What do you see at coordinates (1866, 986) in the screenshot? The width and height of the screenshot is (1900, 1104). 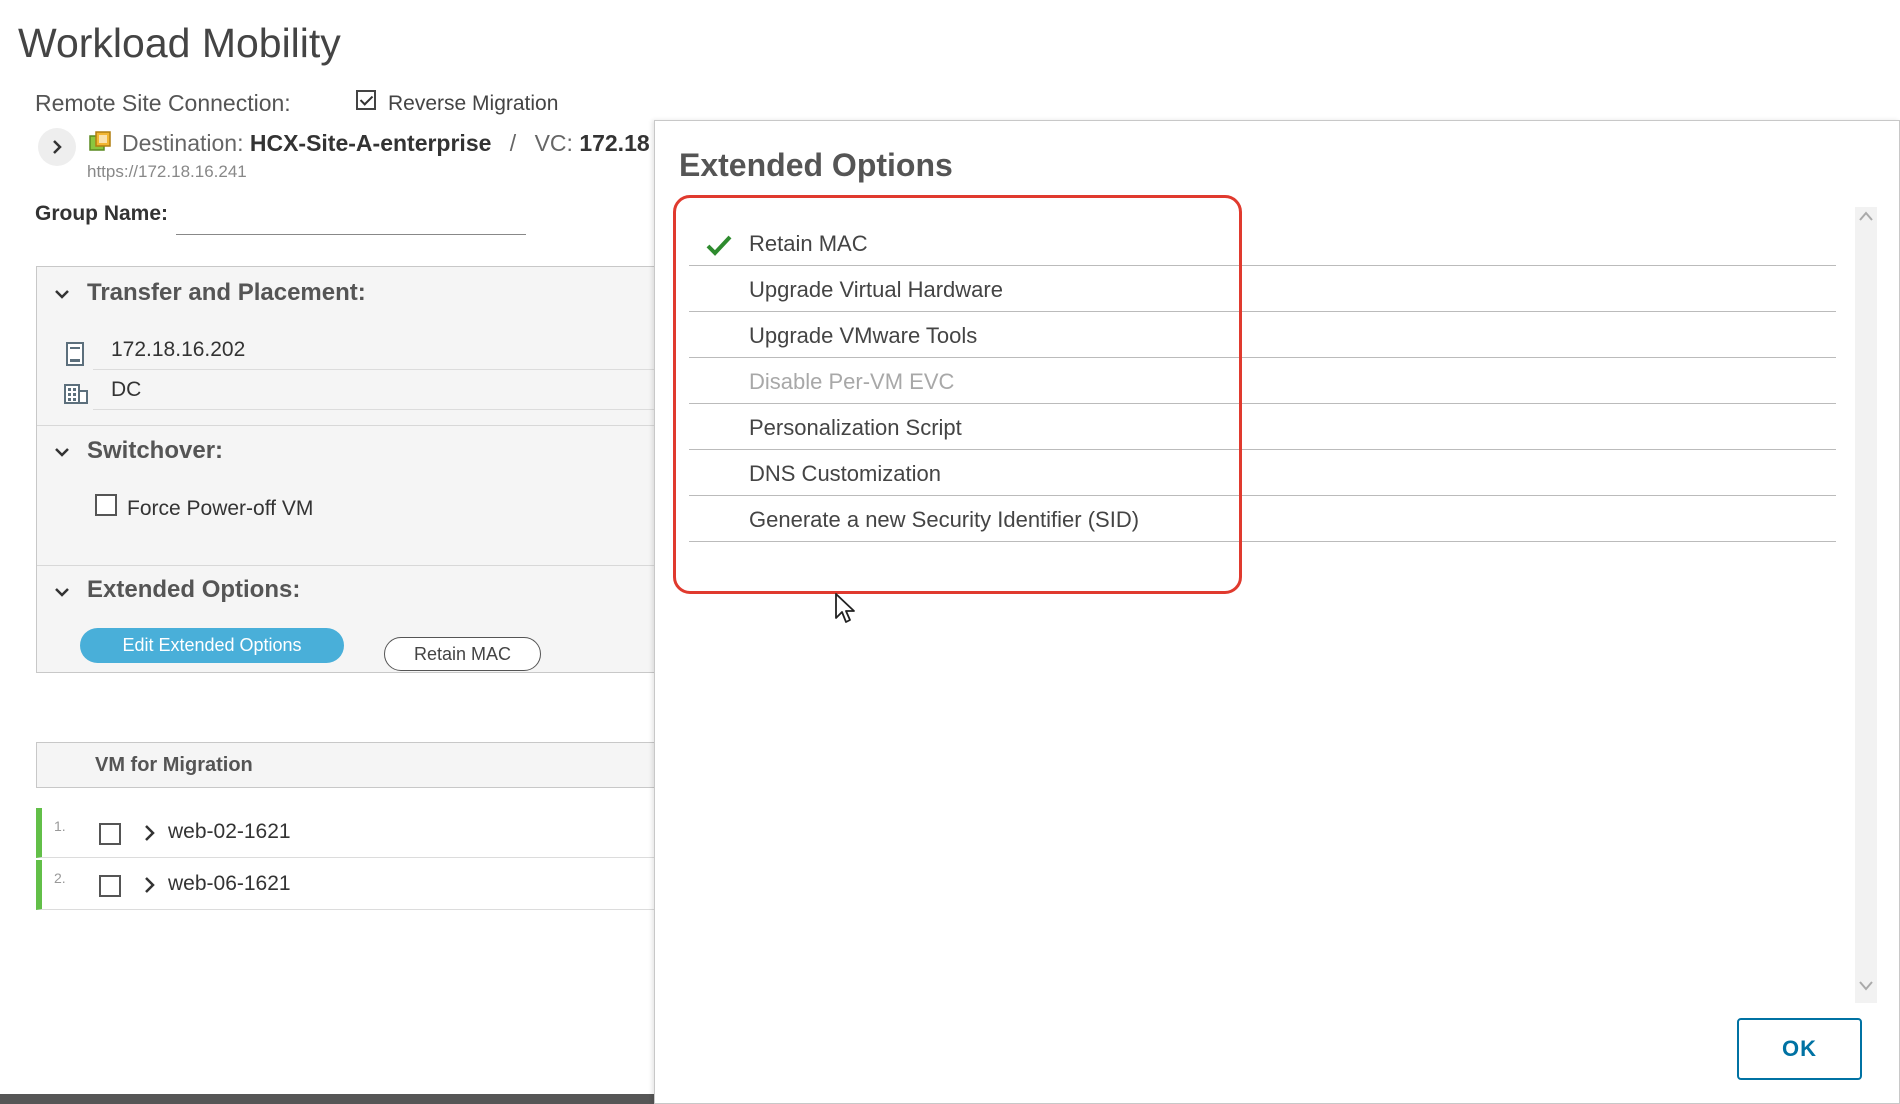 I see `scroll-down-icon` at bounding box center [1866, 986].